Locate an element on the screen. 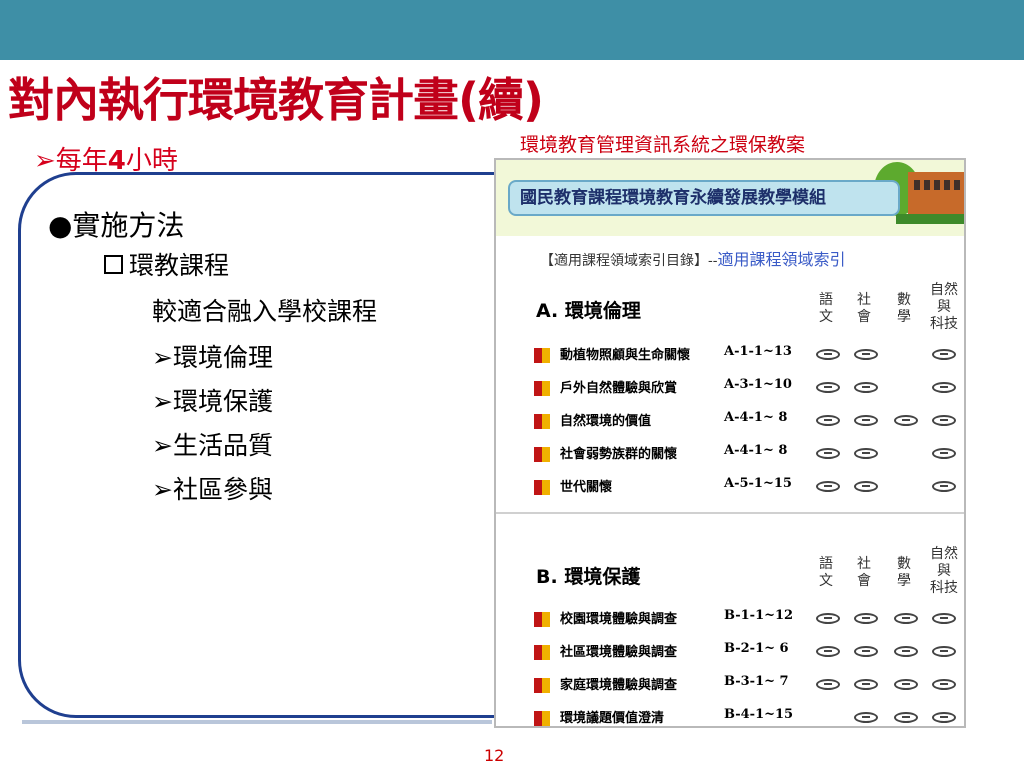  row-code: A-5-1~15 is located at coordinates (758, 483).